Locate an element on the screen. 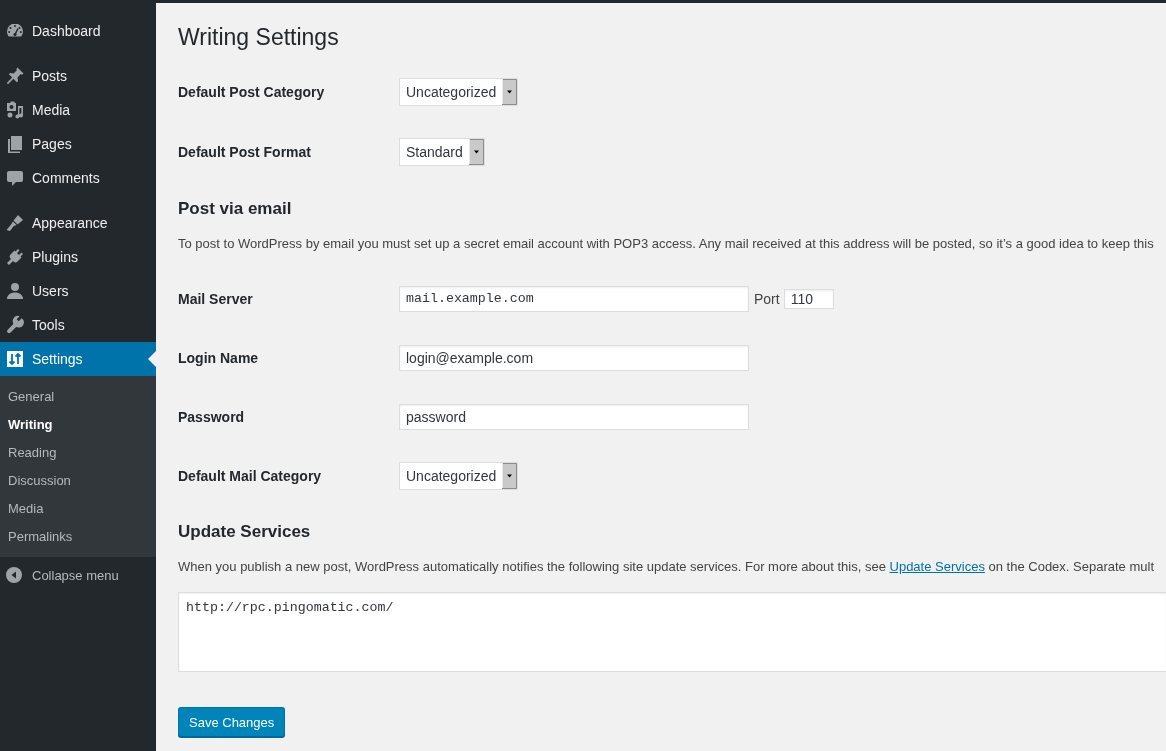 Image resolution: width=1166 pixels, height=751 pixels. text-field: login@example.com is located at coordinates (574, 357).